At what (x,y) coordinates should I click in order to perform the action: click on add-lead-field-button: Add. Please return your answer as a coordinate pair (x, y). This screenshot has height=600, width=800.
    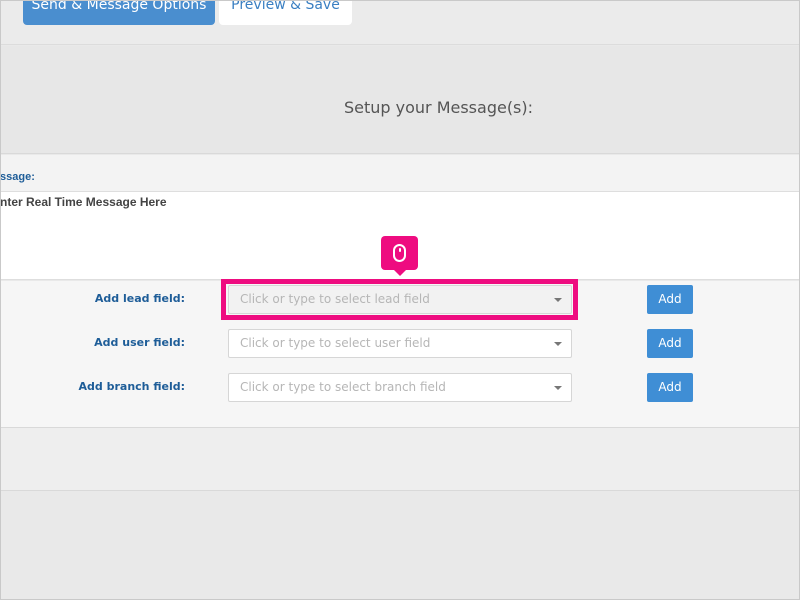
    Looking at the image, I should click on (670, 299).